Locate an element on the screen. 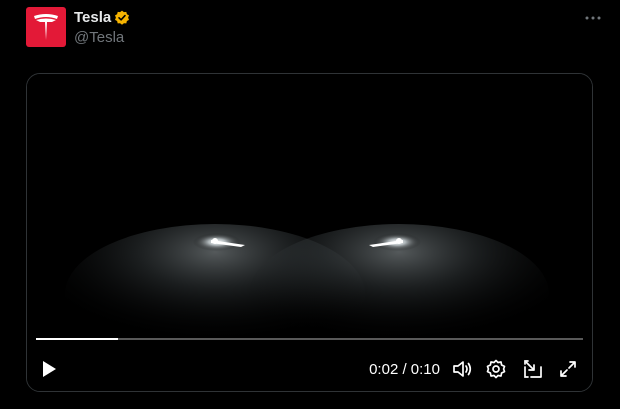  volume-icon is located at coordinates (462, 369).